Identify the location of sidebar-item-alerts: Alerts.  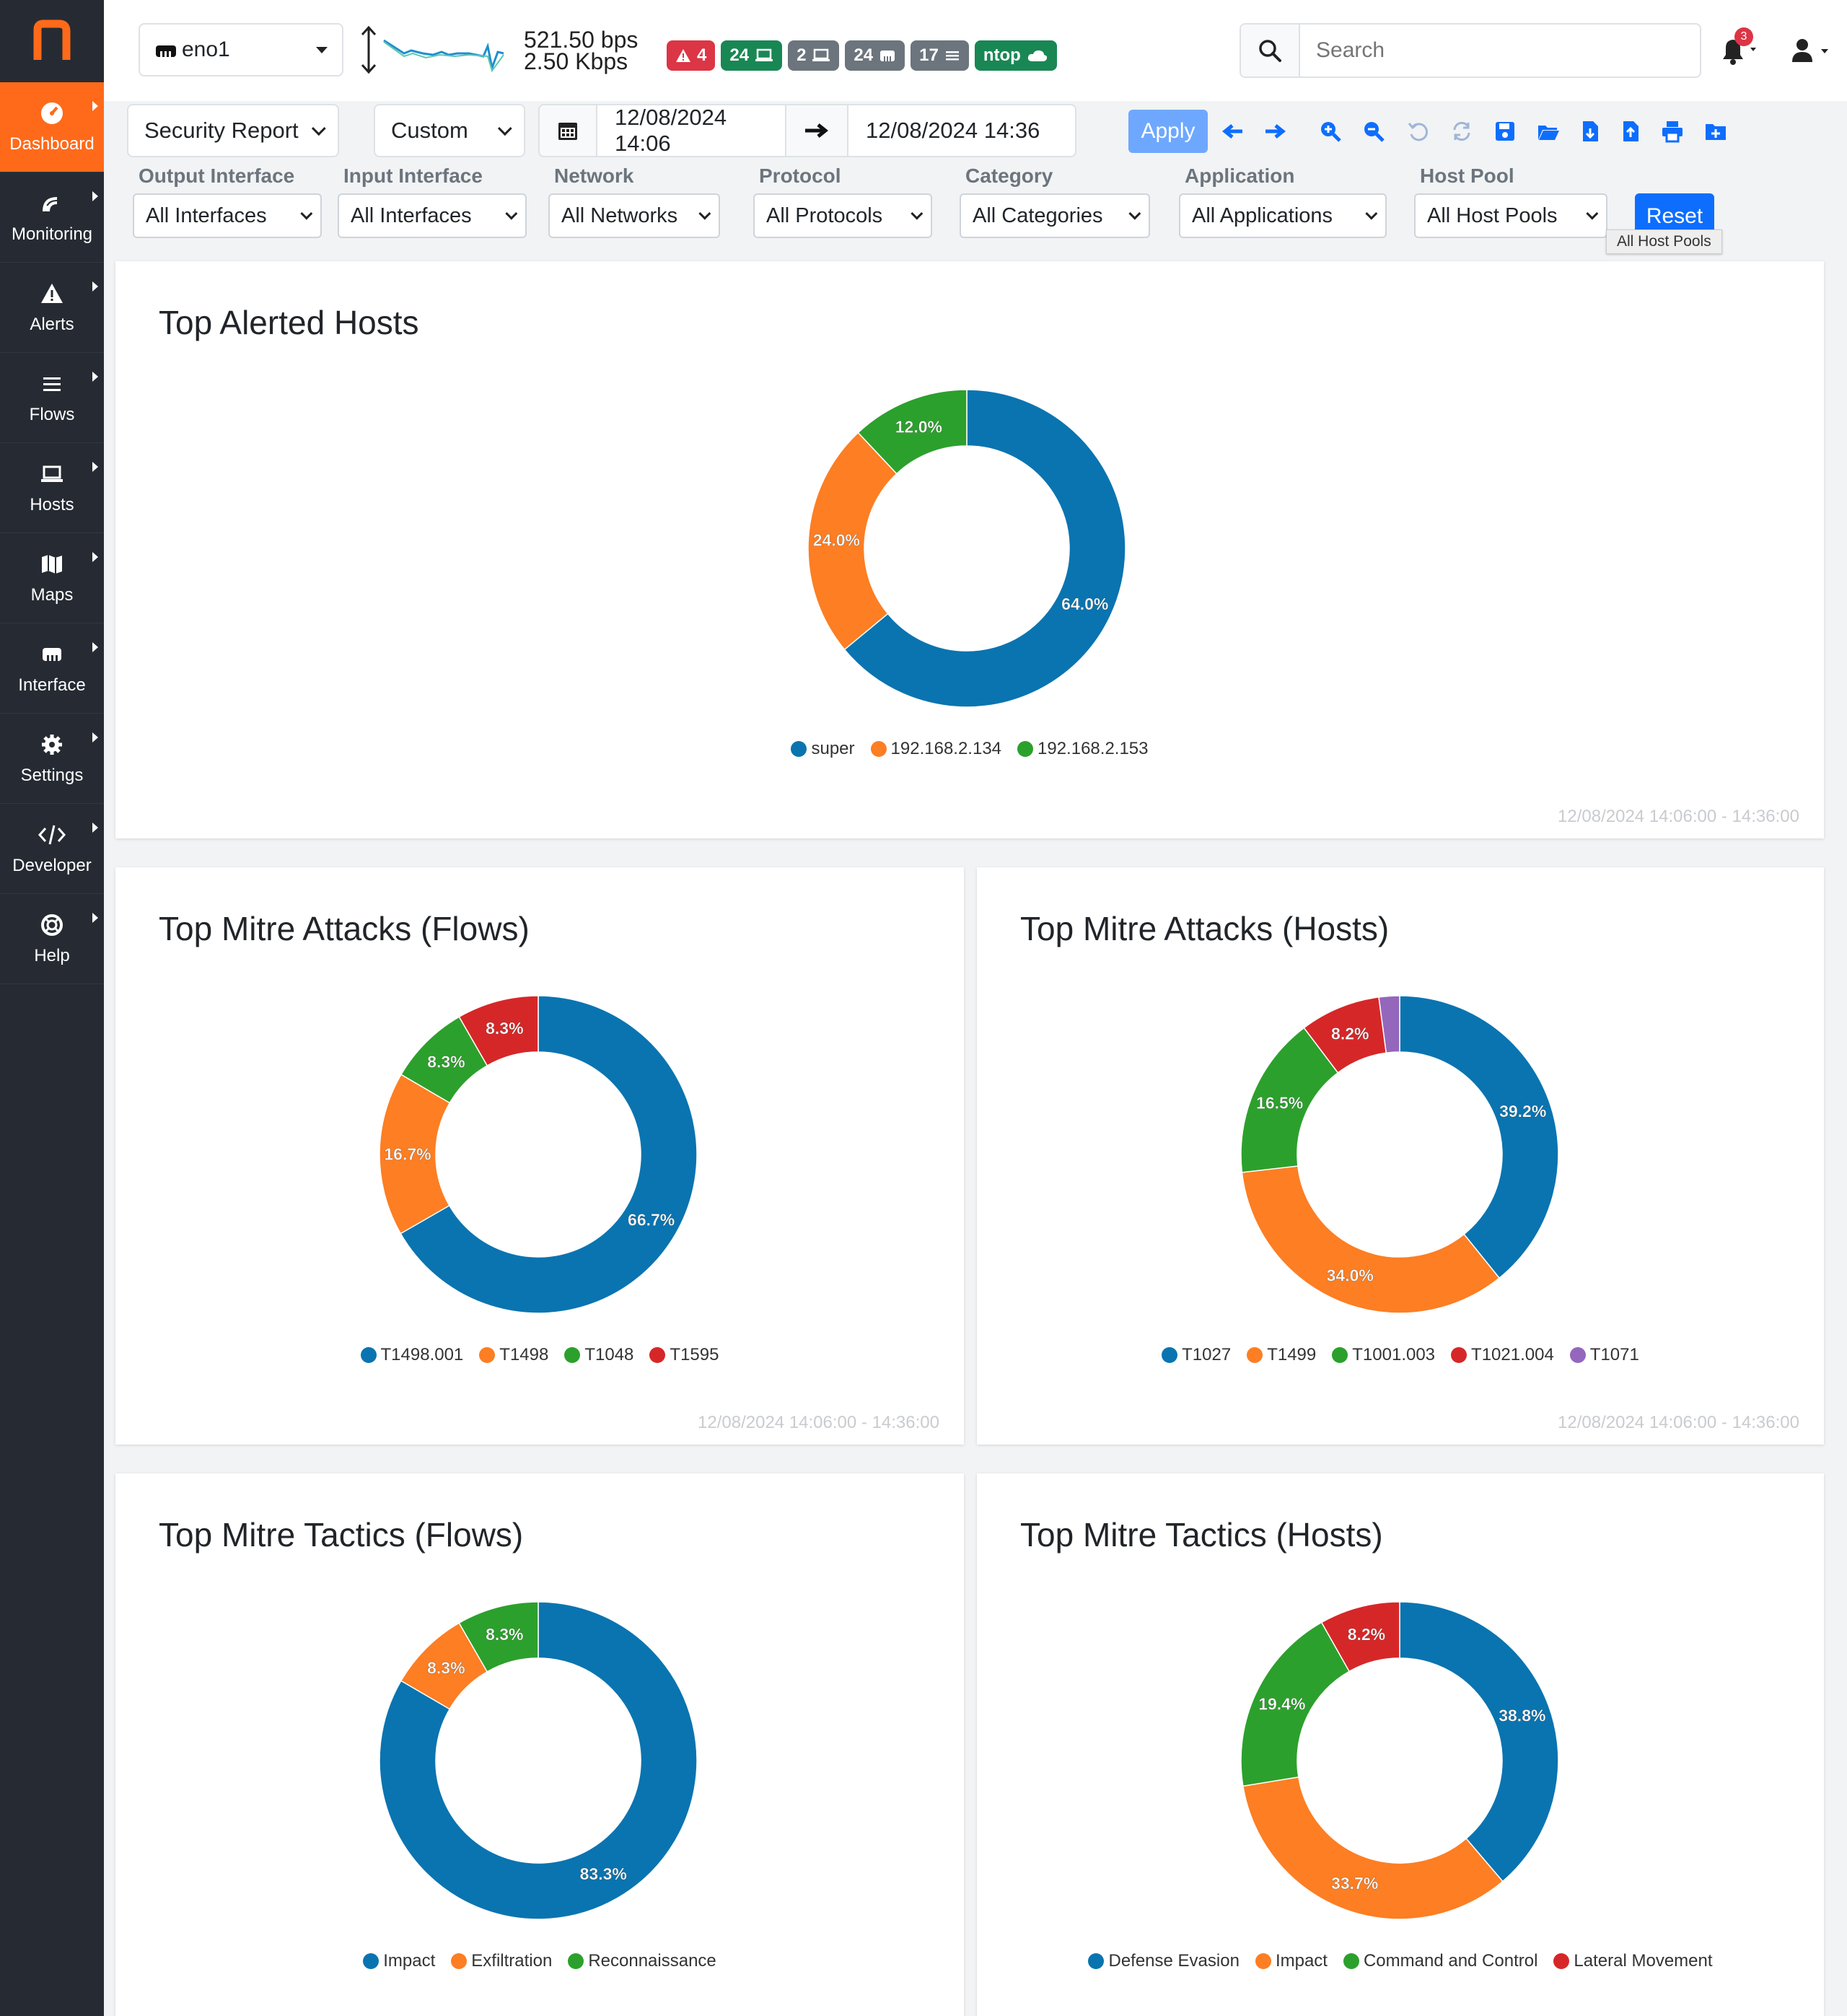
(52, 308).